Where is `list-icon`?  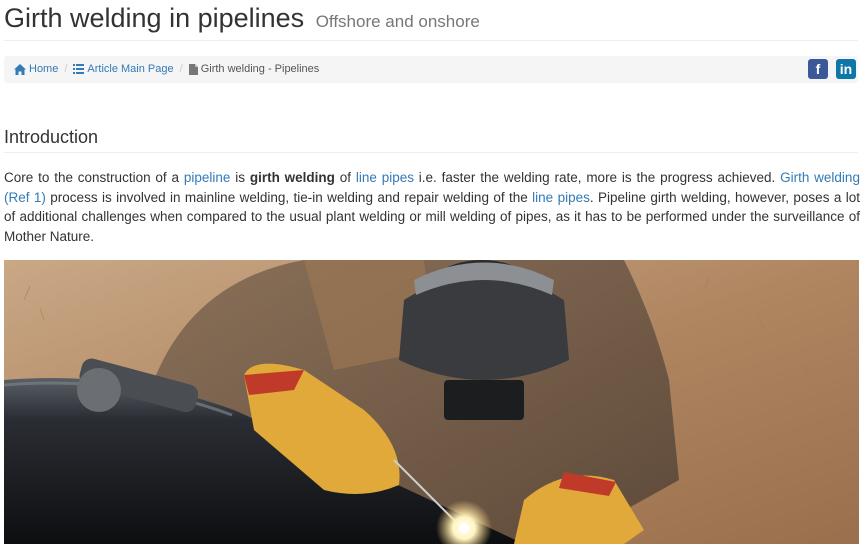 list-icon is located at coordinates (79, 69).